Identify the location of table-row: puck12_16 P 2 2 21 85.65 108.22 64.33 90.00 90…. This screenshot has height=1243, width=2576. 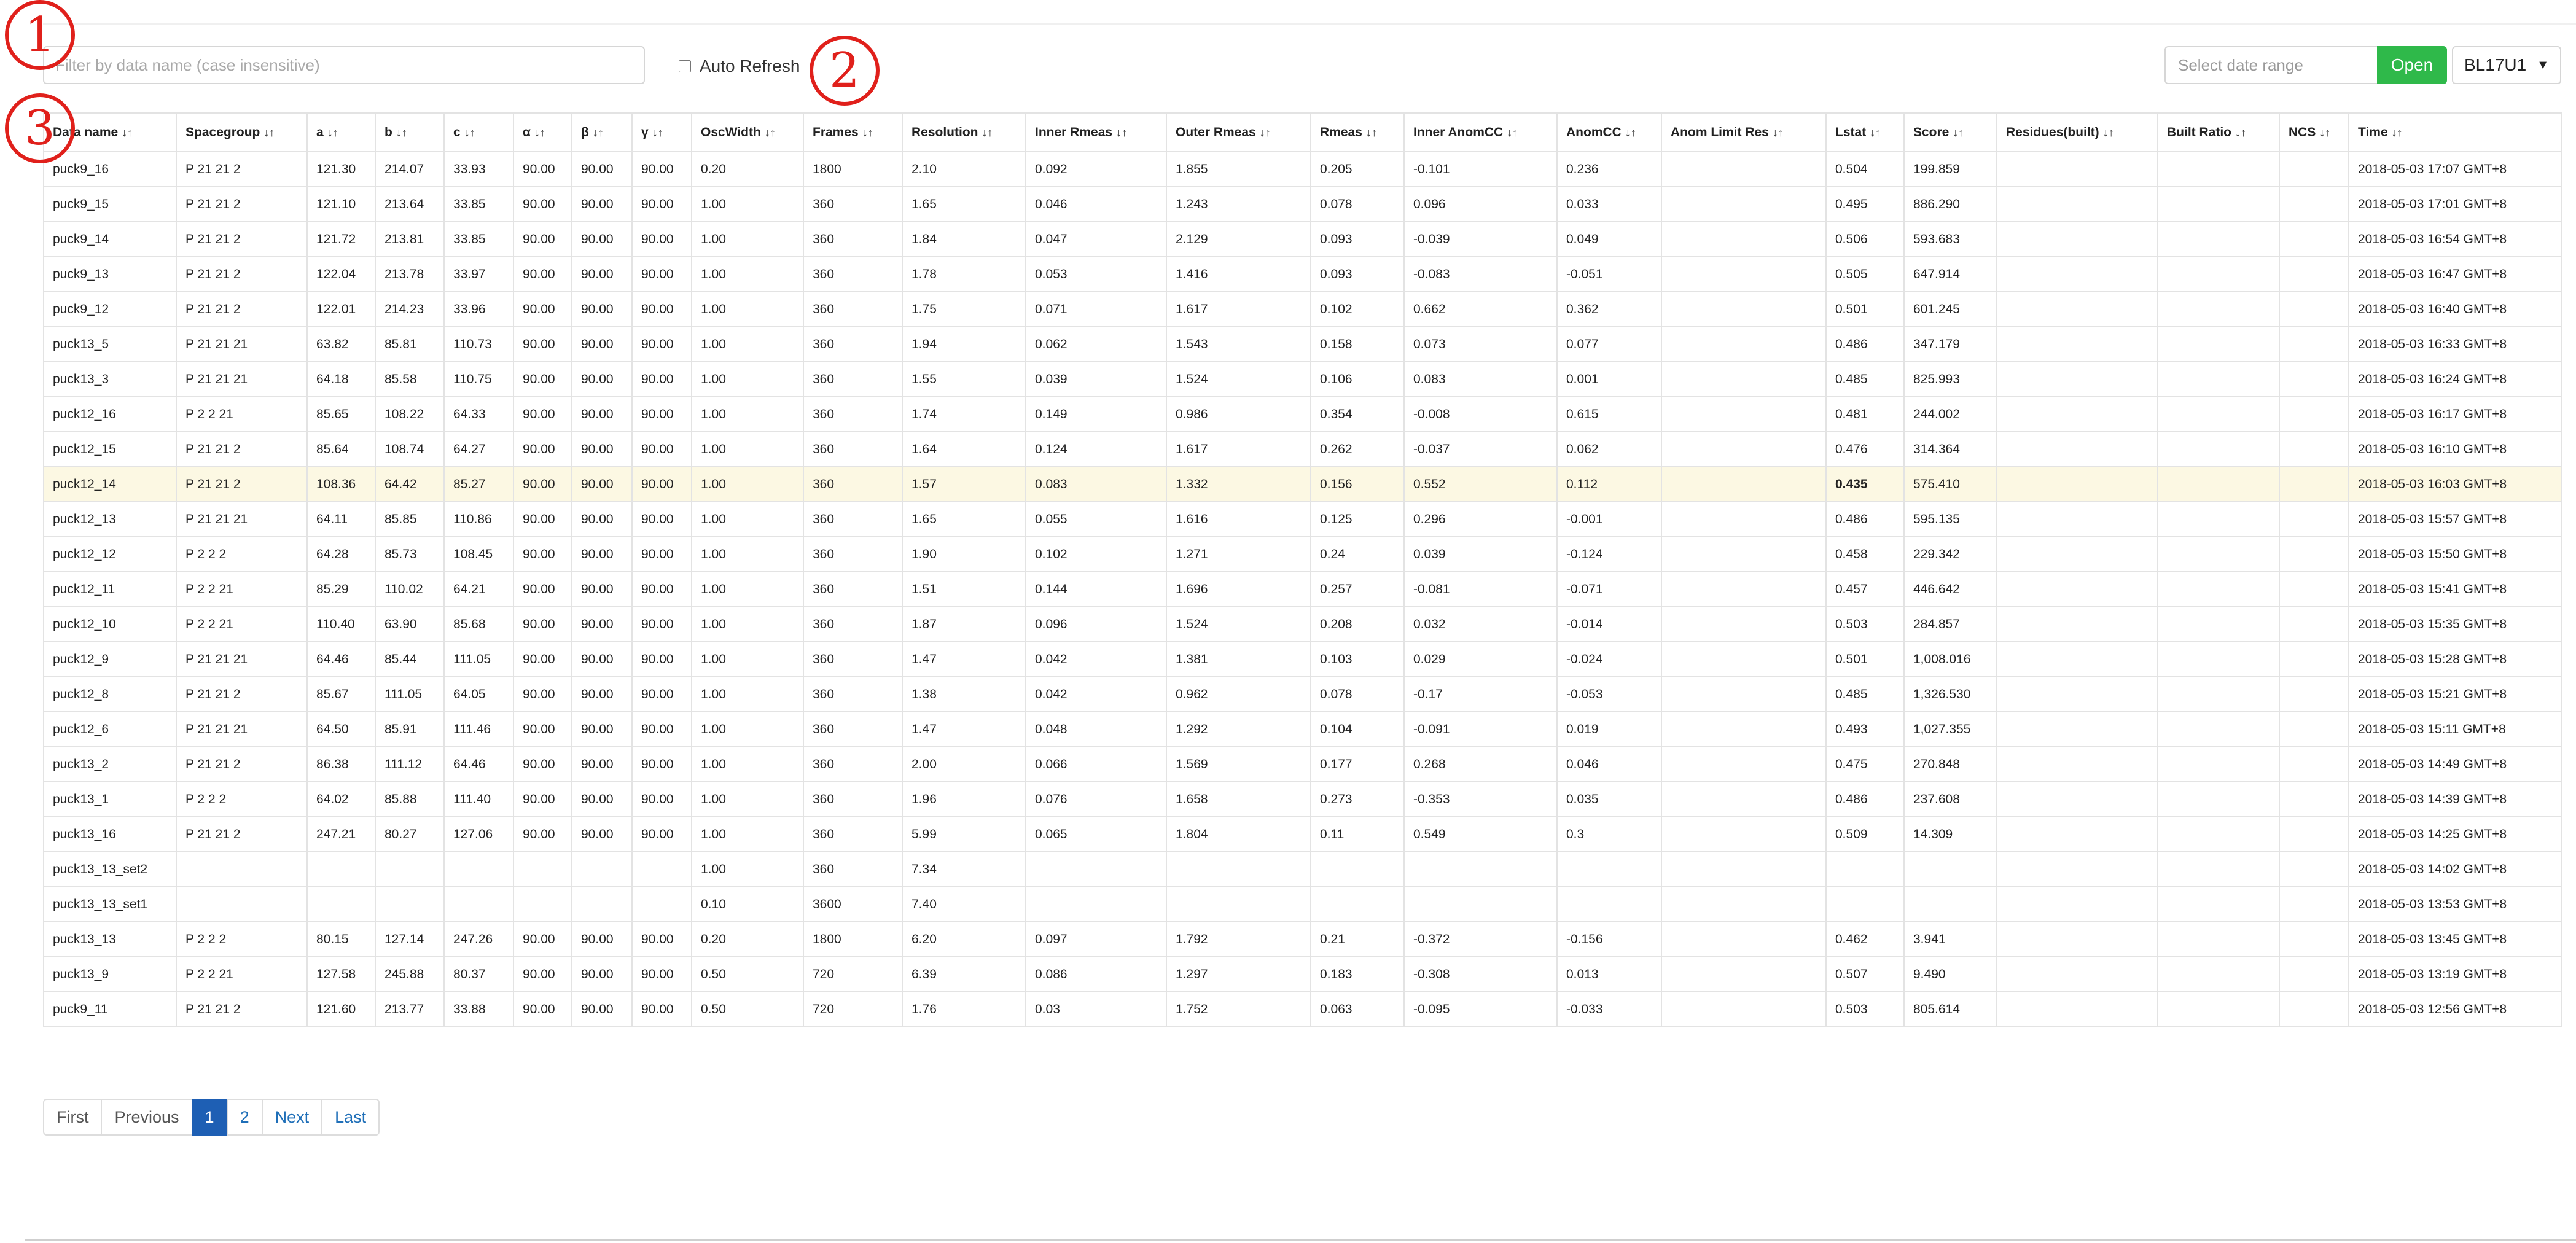
(1302, 414).